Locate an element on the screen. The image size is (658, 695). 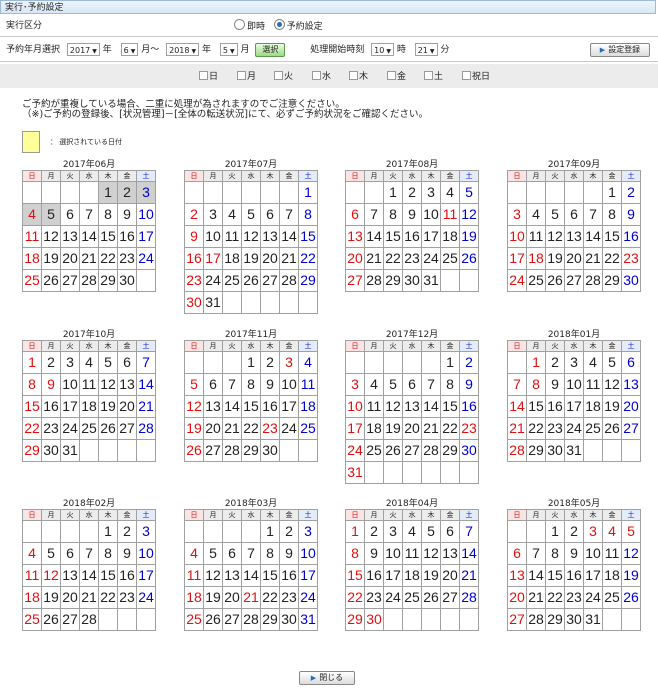
close-button: ▶ 閉じる is located at coordinates (327, 678).